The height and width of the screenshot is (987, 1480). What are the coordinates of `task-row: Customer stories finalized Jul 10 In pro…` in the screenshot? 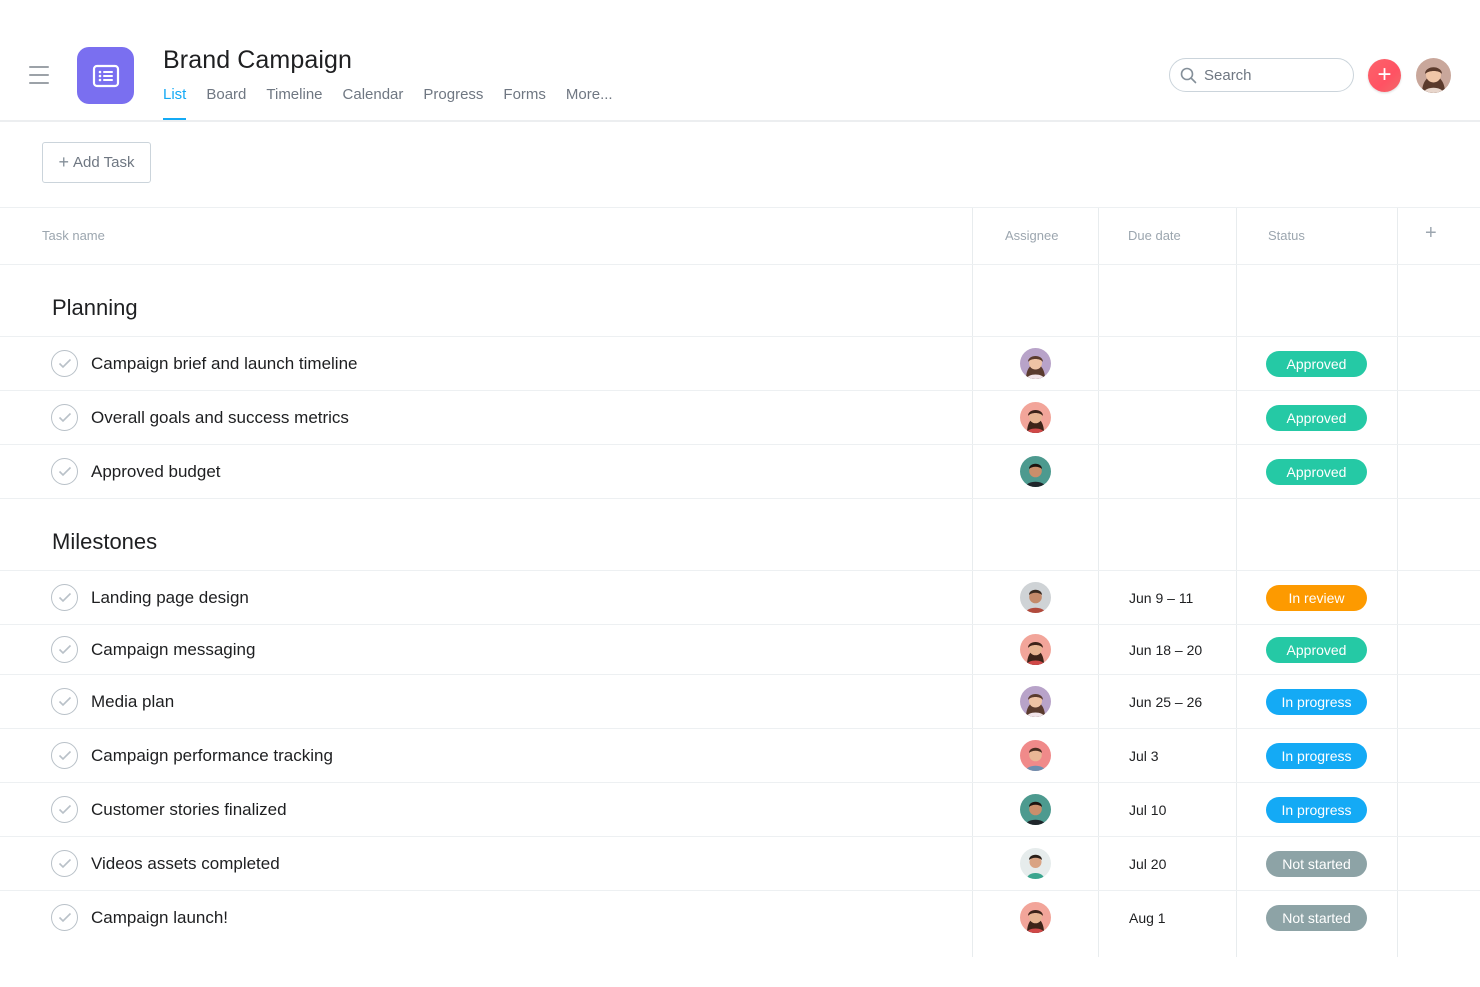 It's located at (740, 810).